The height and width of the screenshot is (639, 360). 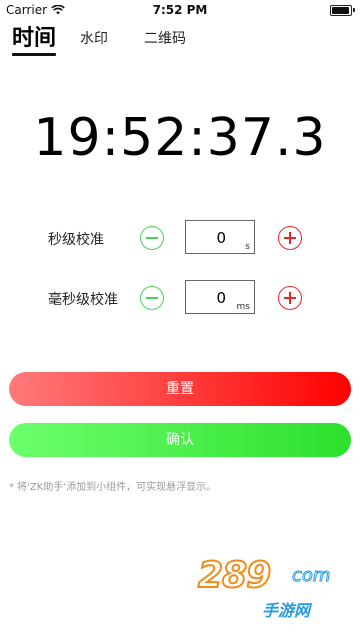 What do you see at coordinates (34, 36) in the screenshot?
I see `tab-time: 时间` at bounding box center [34, 36].